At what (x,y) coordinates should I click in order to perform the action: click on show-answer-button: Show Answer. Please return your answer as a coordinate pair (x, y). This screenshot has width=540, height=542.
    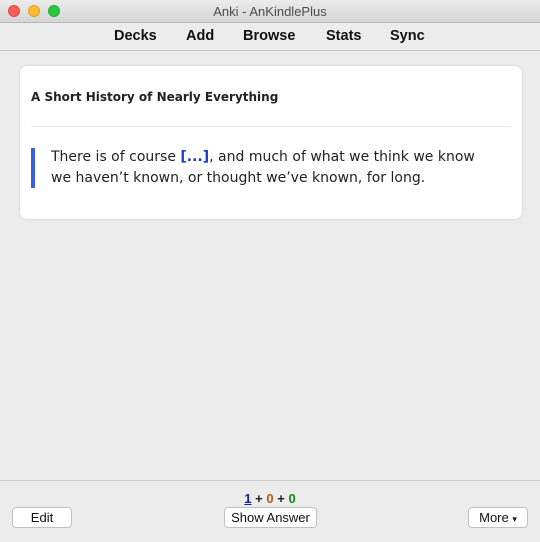
    Looking at the image, I should click on (270, 517).